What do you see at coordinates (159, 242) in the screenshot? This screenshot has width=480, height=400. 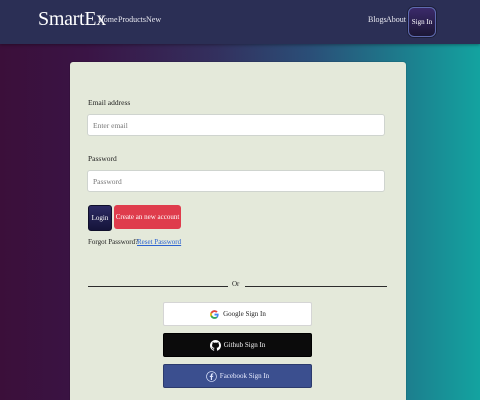 I see `reset-password-link: Reset Password` at bounding box center [159, 242].